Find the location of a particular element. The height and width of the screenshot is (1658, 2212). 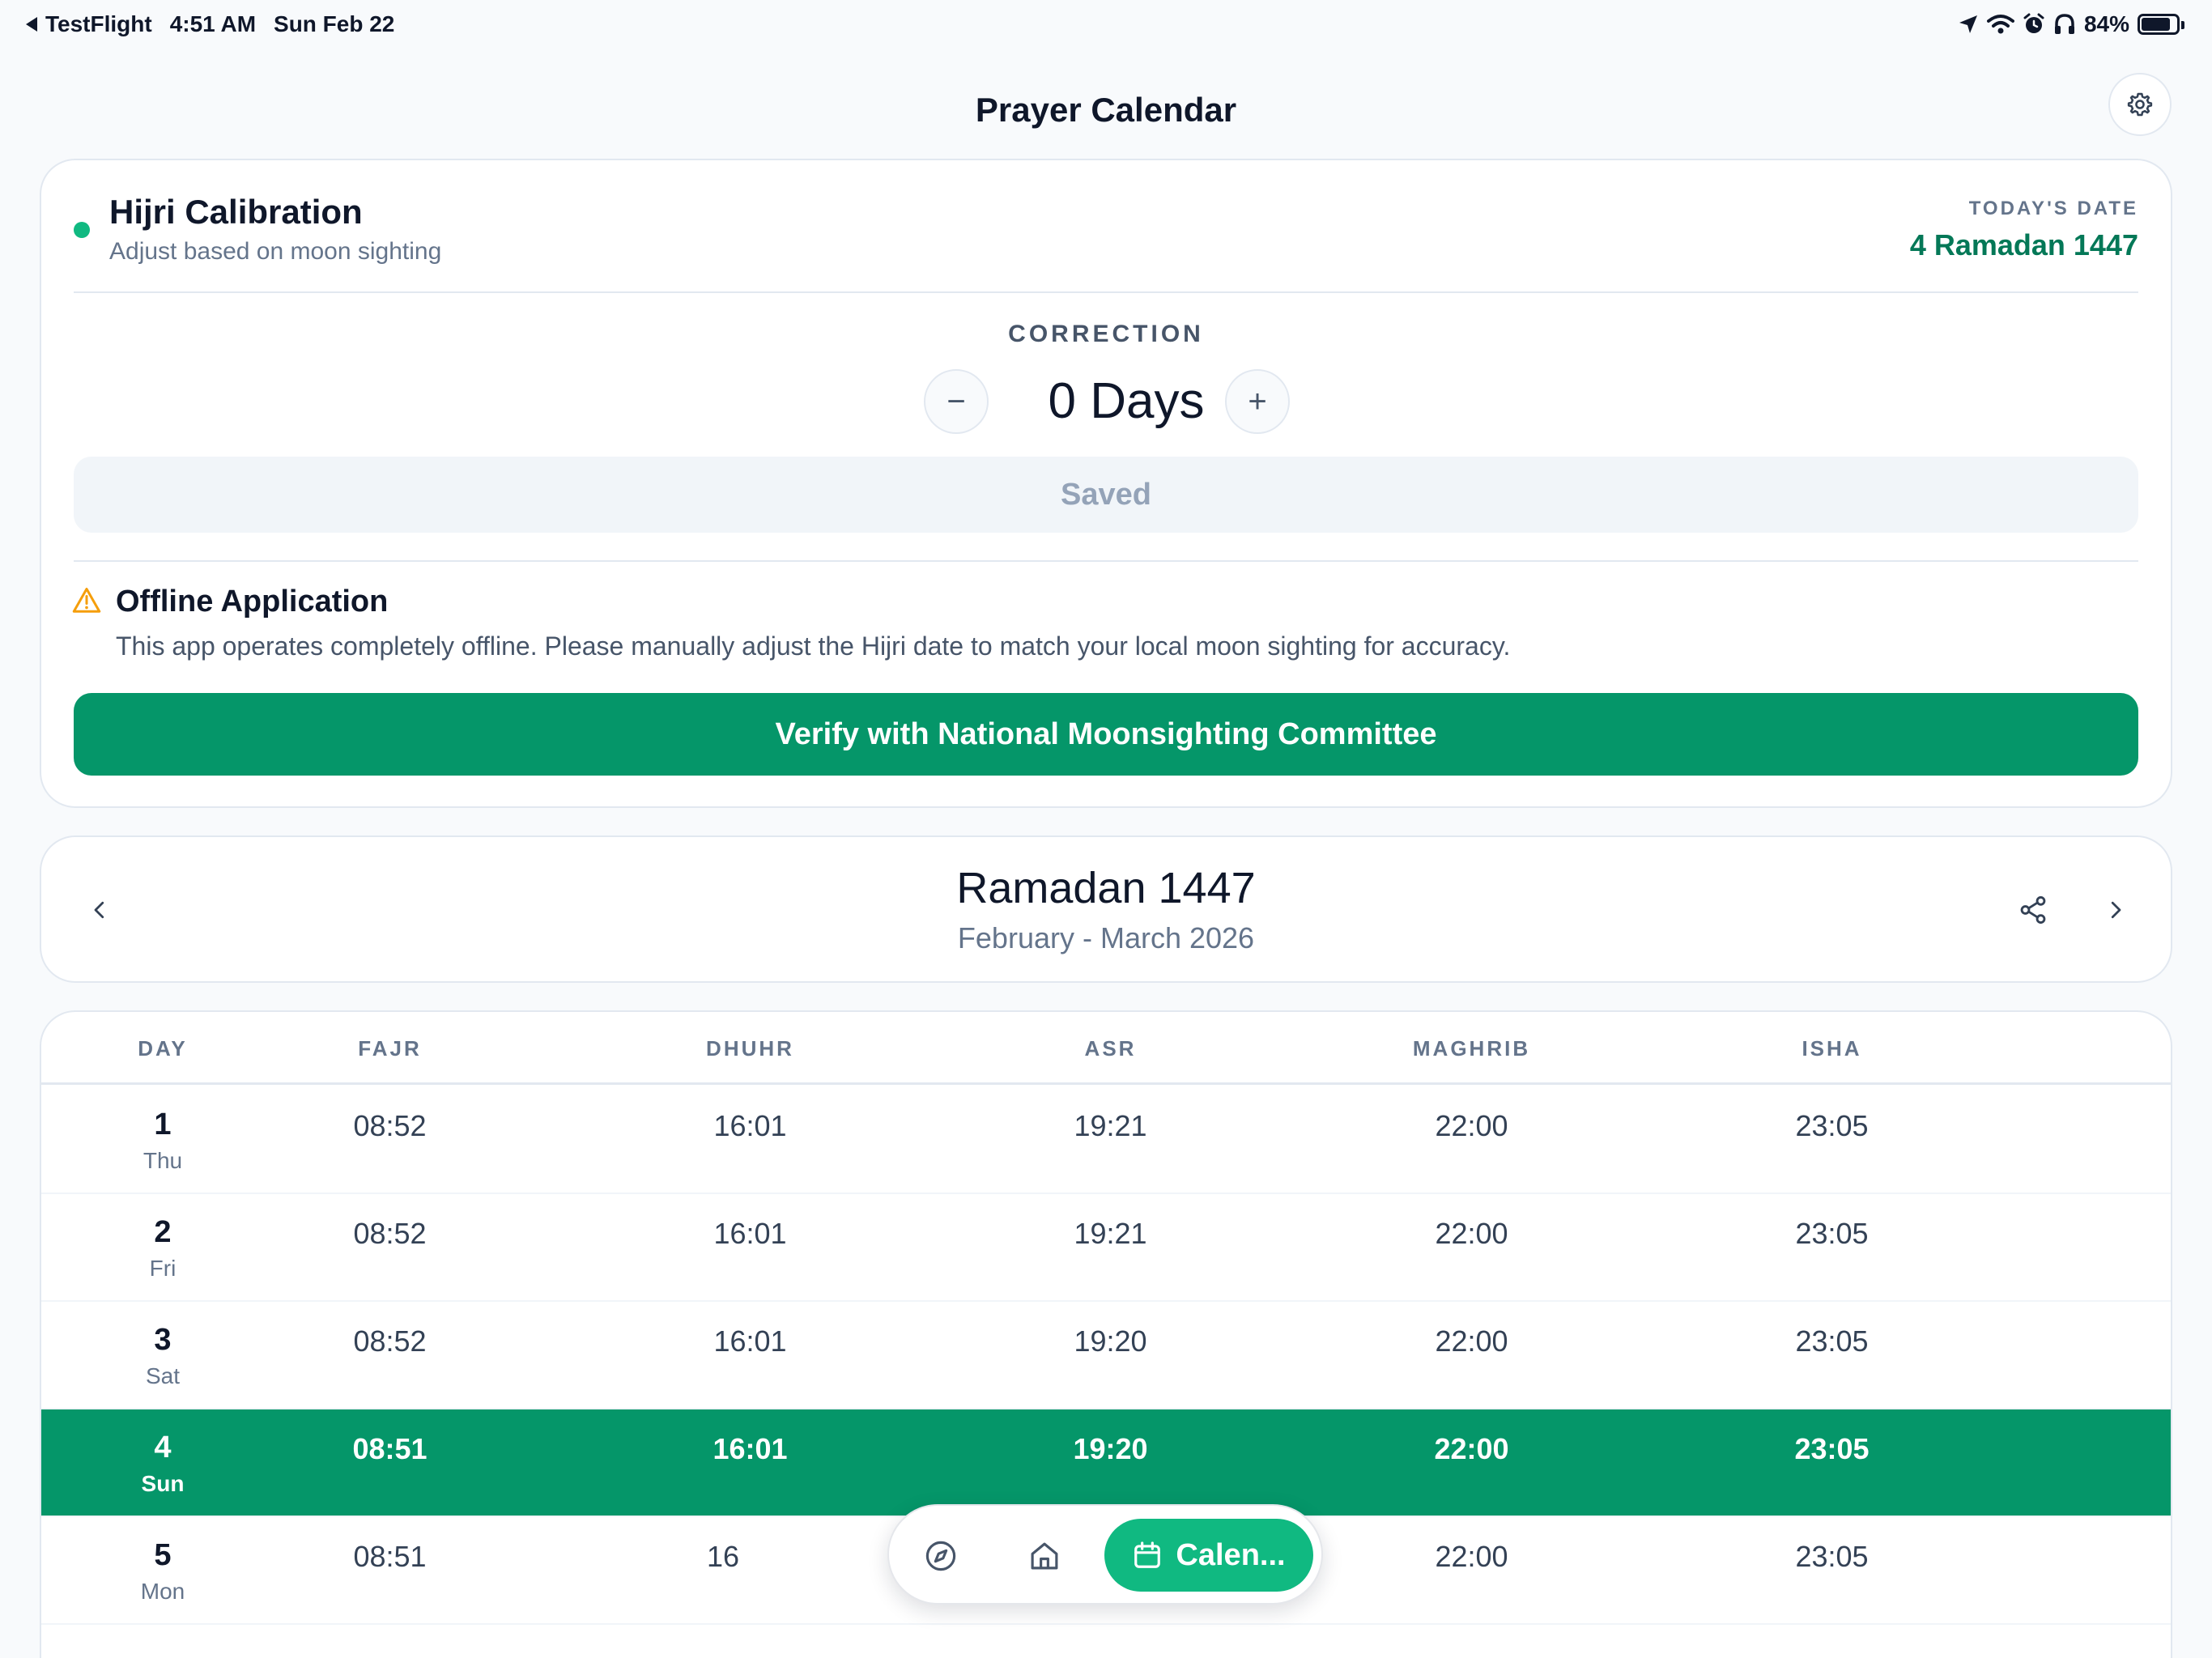

table-row: 2 Fri 08:52 16:01 19:21 22:00 23:05 is located at coordinates (1106, 1248).